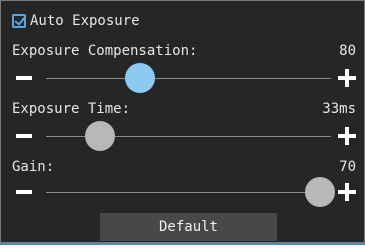 This screenshot has width=365, height=248. Describe the element at coordinates (71, 109) in the screenshot. I see `exposure-time-label: Exposure Time:` at that location.